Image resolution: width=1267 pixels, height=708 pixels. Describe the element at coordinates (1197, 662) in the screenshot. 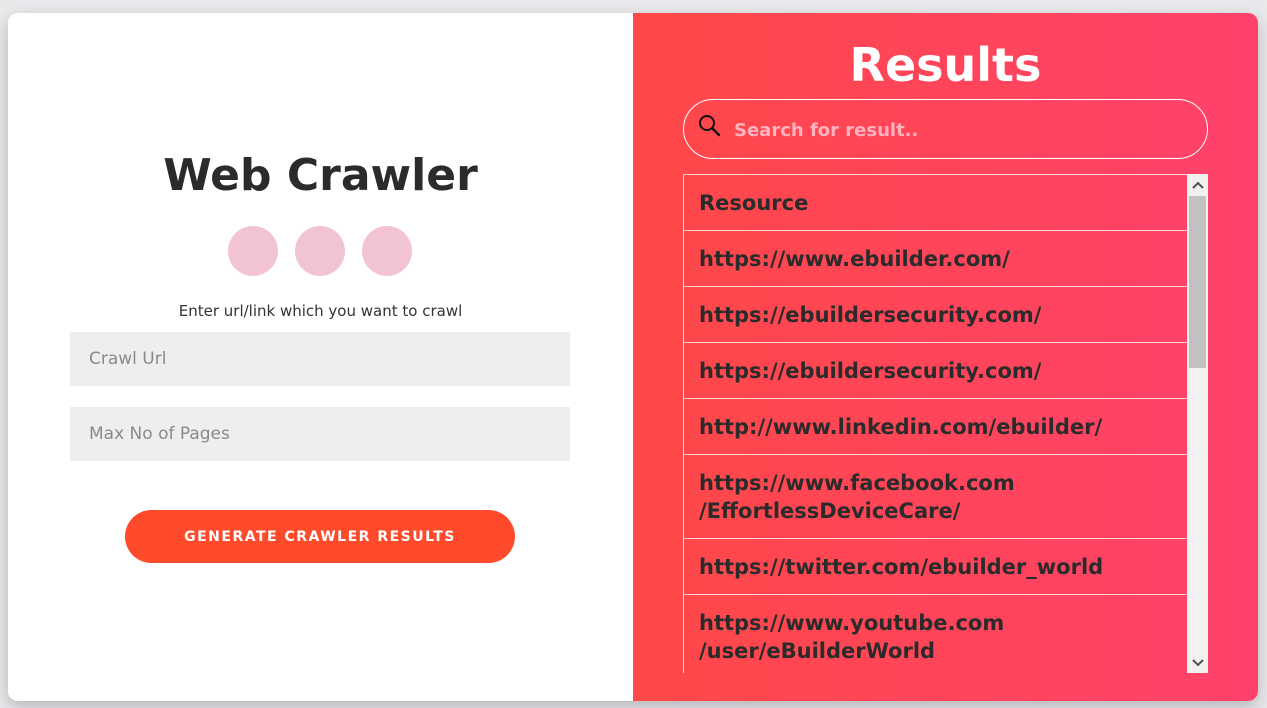

I see `scroll-down-icon` at that location.